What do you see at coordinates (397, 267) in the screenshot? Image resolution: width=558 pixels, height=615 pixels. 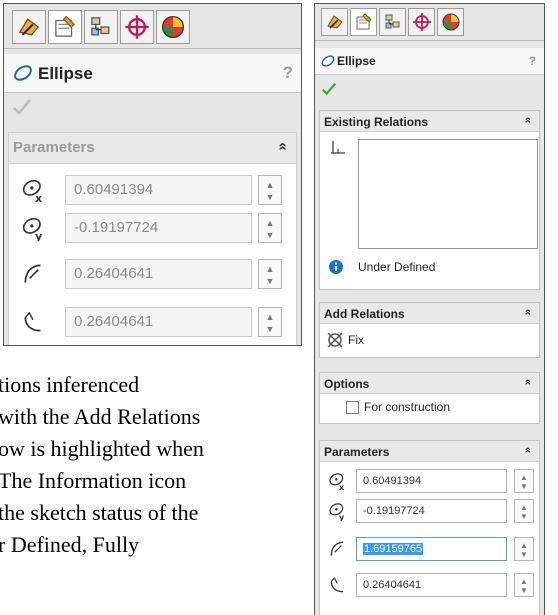 I see `status-text: Under Defined` at bounding box center [397, 267].